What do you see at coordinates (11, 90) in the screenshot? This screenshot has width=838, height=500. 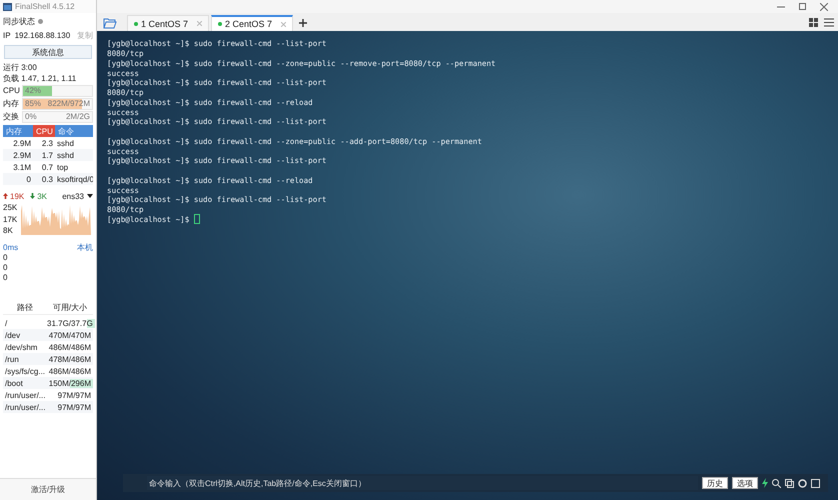 I see `meter-label: CPU` at bounding box center [11, 90].